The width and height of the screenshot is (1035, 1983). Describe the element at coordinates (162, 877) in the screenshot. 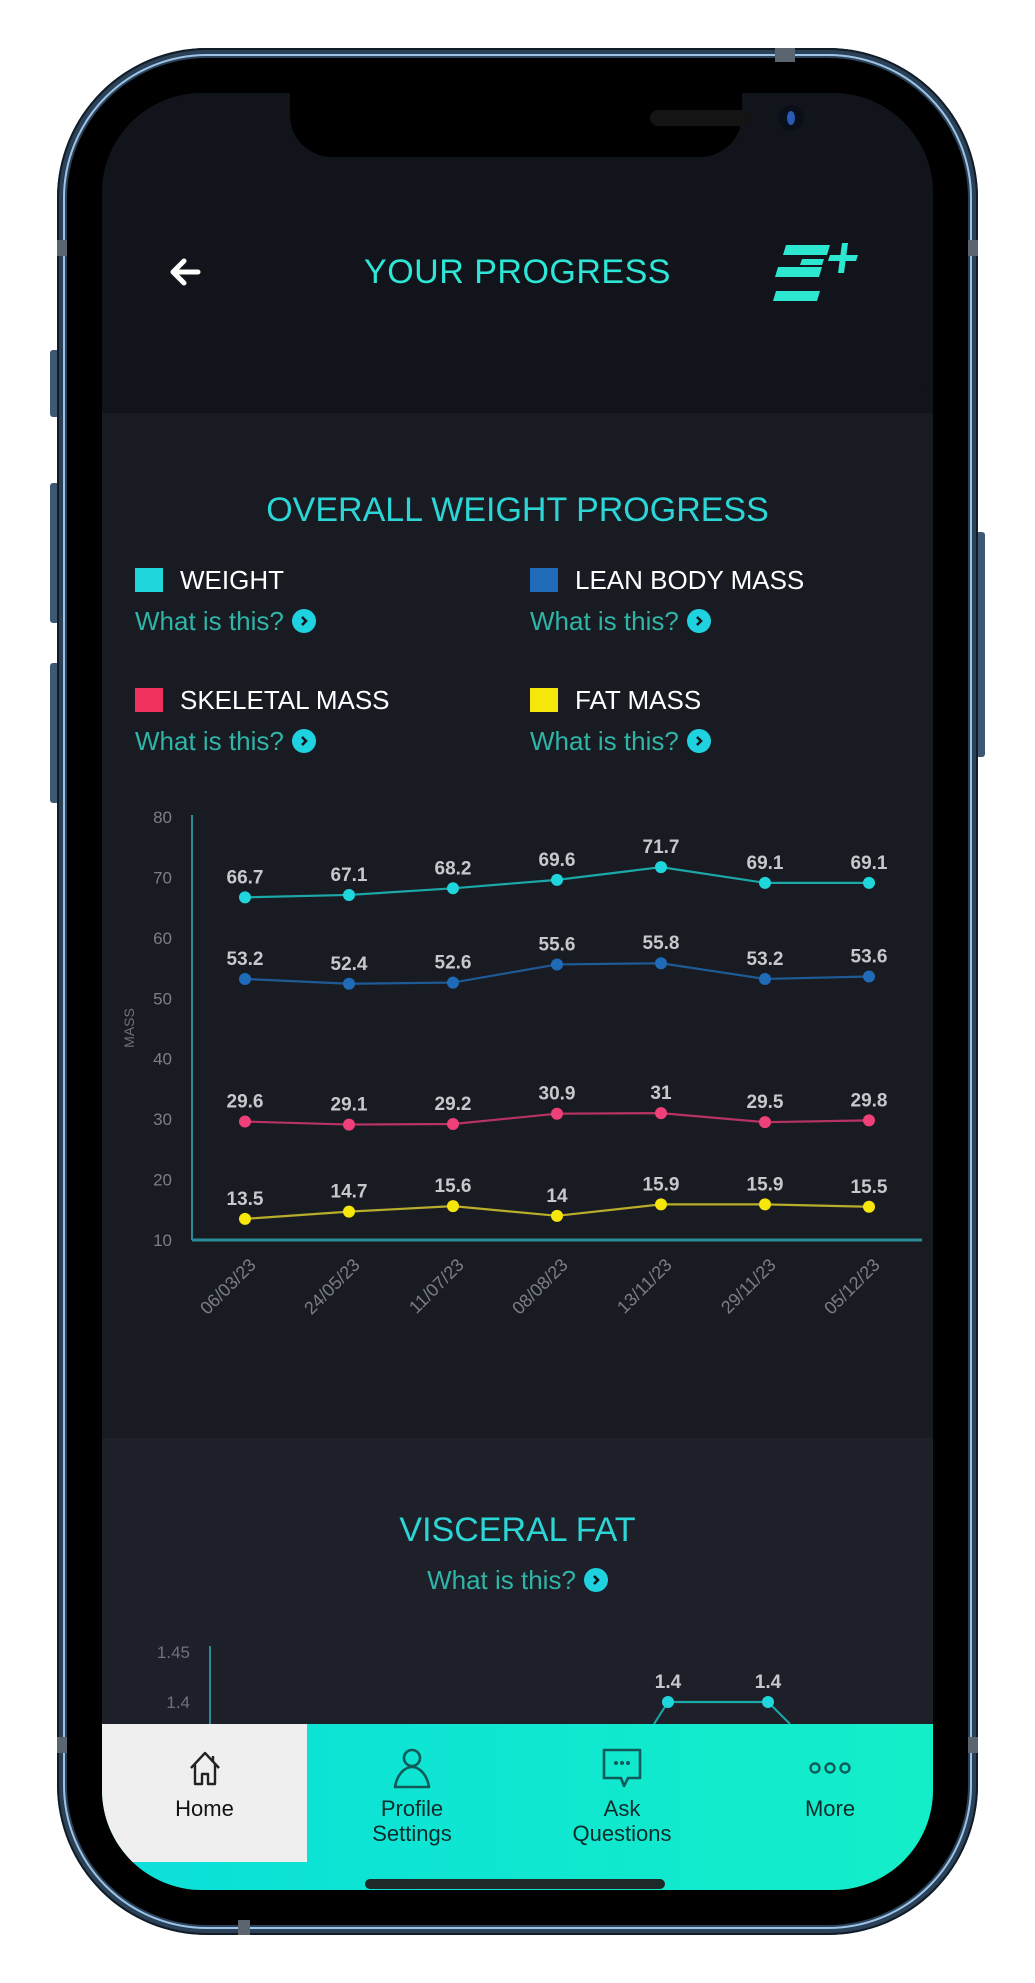

I see `y-tick-label: 70` at that location.